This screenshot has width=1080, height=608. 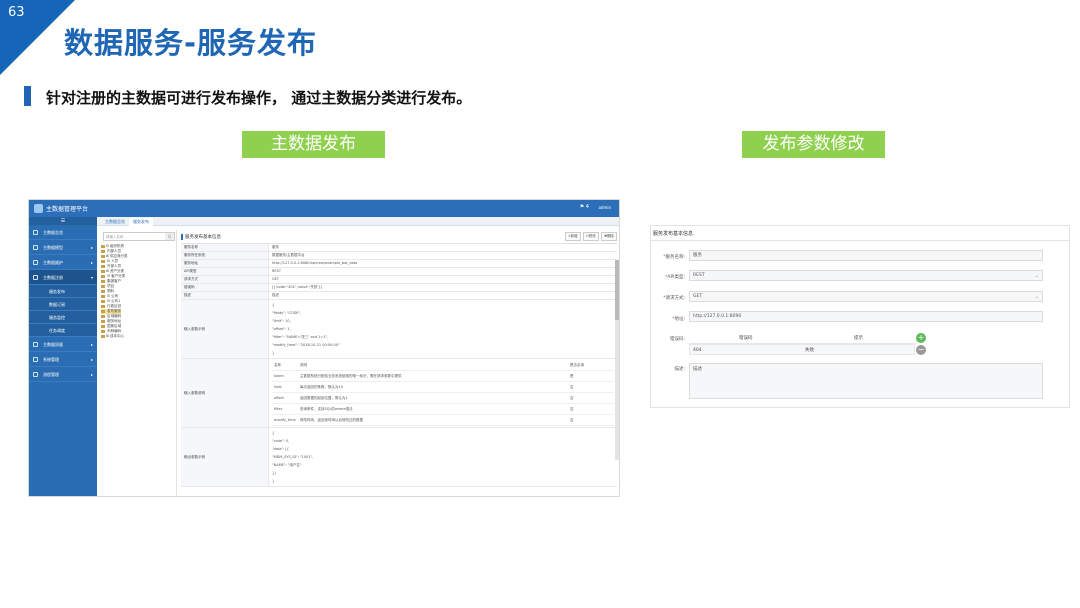 I want to click on delete-button: ✖删除, so click(x=609, y=236).